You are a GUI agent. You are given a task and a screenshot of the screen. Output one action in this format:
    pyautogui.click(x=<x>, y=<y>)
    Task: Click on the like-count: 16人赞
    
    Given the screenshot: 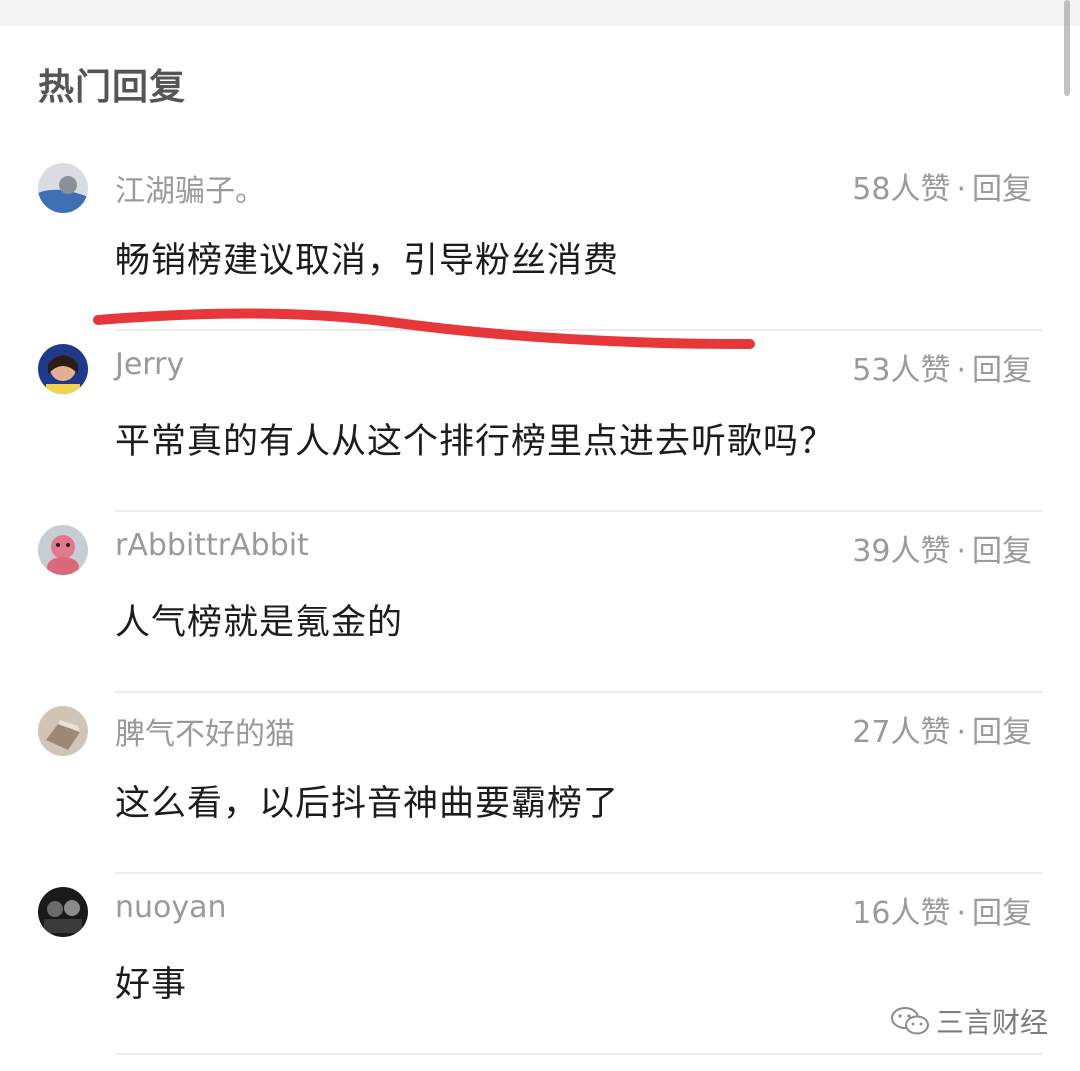 What is the action you would take?
    pyautogui.click(x=901, y=913)
    